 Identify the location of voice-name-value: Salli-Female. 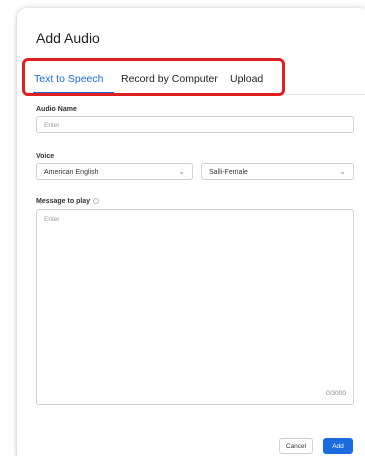
(228, 172).